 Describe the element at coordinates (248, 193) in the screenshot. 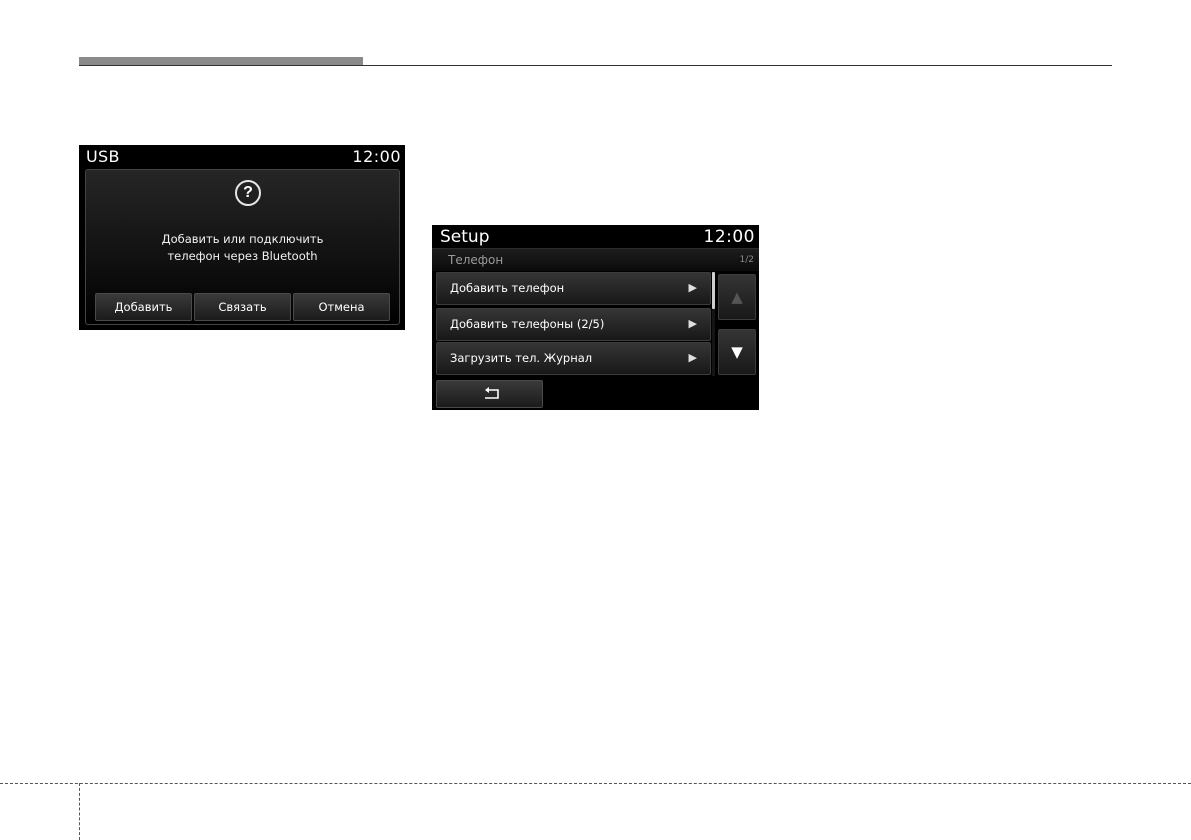

I see `question-icon: ?` at that location.